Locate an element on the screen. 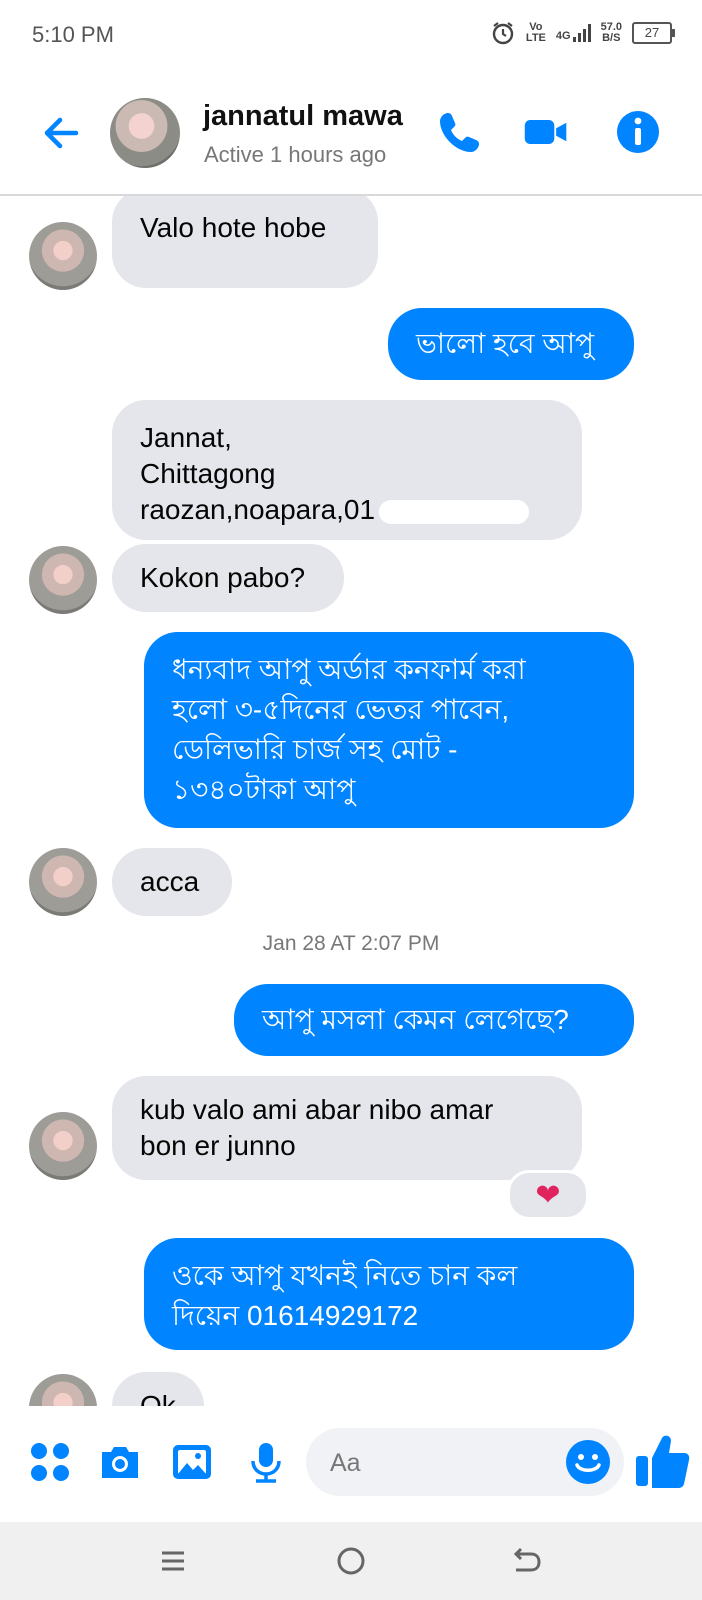 The image size is (702, 1600). heart-icon: ❤ is located at coordinates (548, 1195).